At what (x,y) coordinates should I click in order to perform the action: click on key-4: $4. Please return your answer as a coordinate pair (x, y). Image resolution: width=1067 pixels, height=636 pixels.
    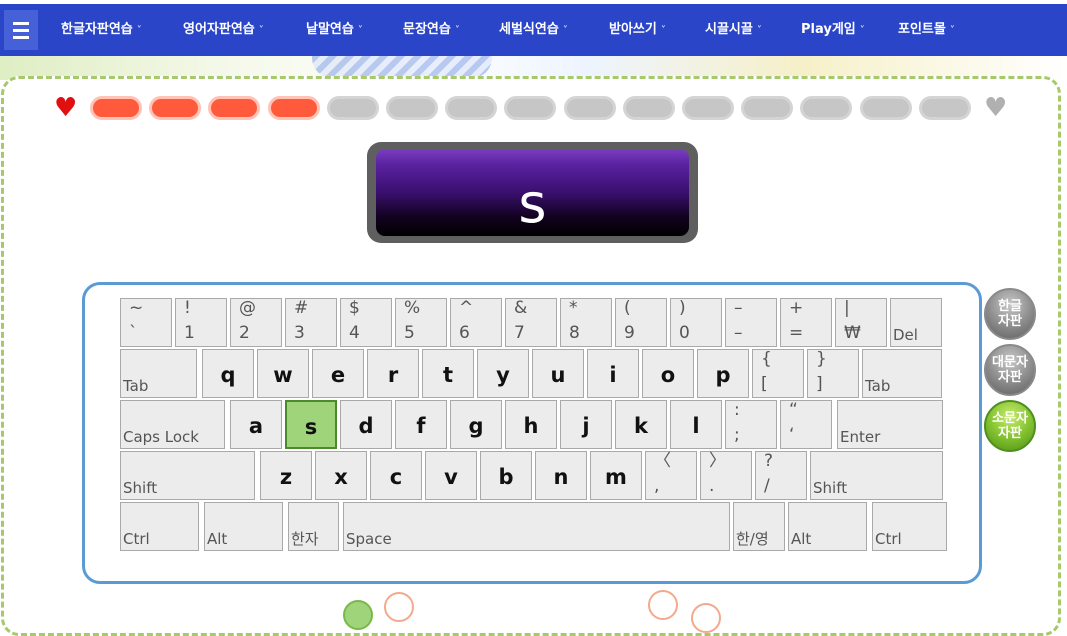
    Looking at the image, I should click on (366, 322).